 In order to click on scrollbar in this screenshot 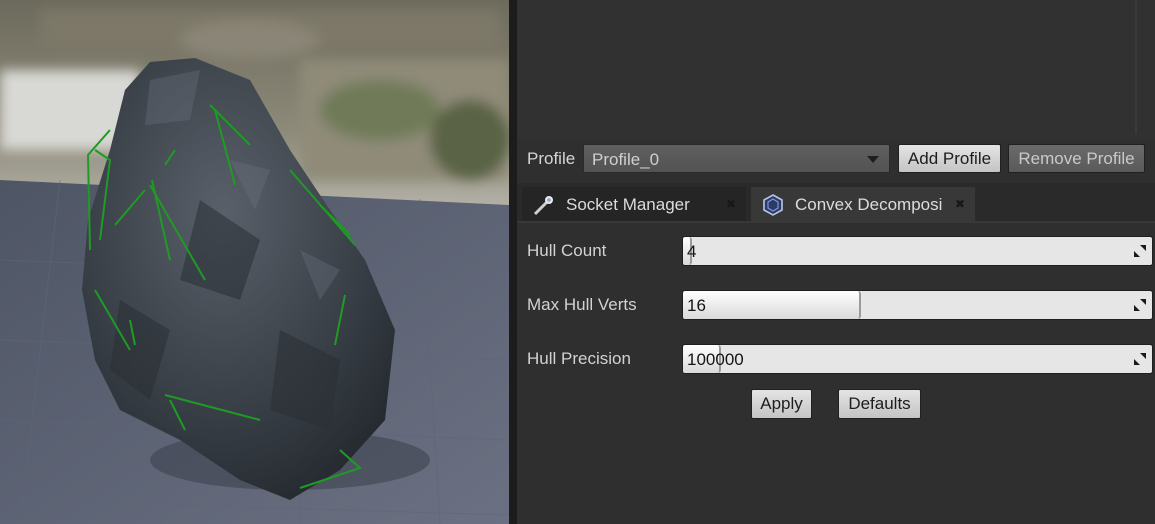, I will do `click(1136, 67)`.